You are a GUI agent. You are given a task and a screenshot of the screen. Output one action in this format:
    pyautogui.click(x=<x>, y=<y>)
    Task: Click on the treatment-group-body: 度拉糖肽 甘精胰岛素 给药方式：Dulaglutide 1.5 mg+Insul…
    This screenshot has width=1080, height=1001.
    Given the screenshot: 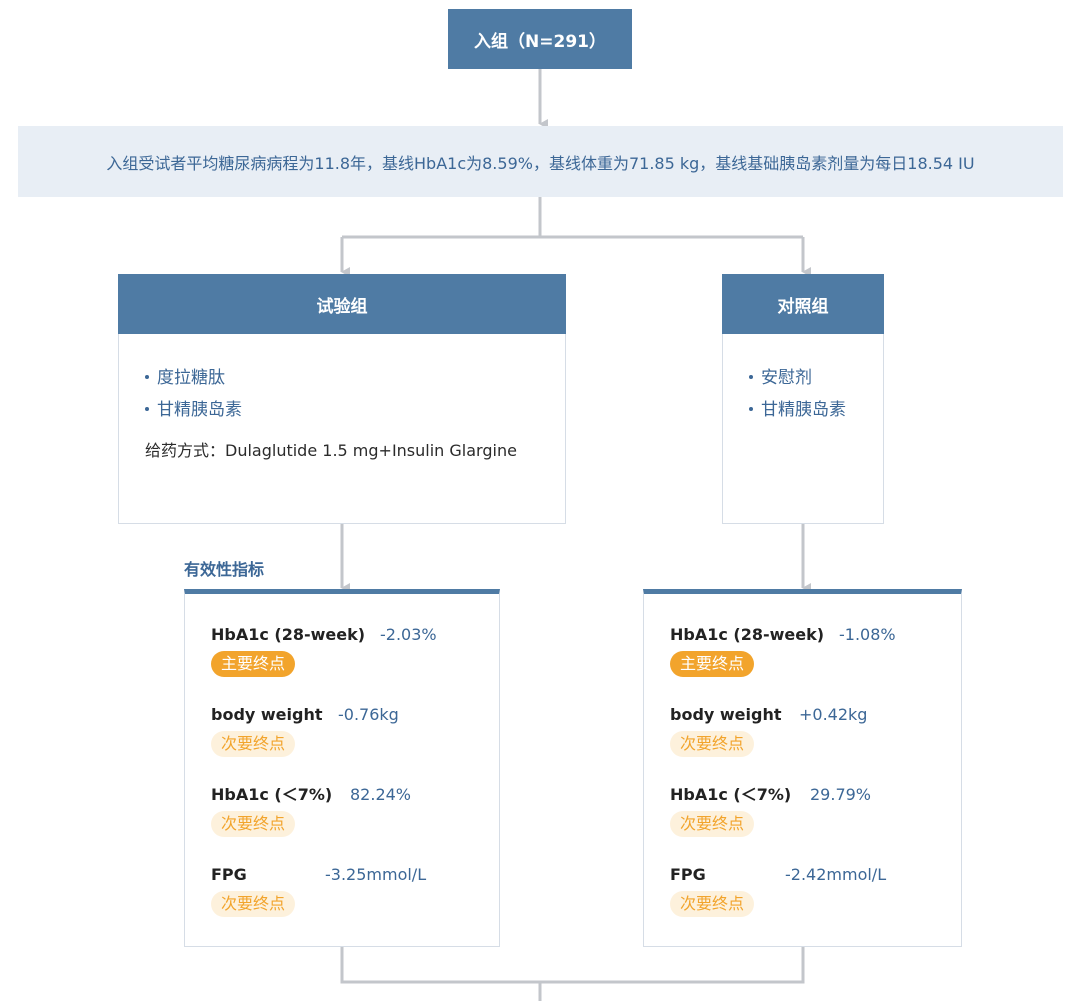 What is the action you would take?
    pyautogui.click(x=342, y=429)
    